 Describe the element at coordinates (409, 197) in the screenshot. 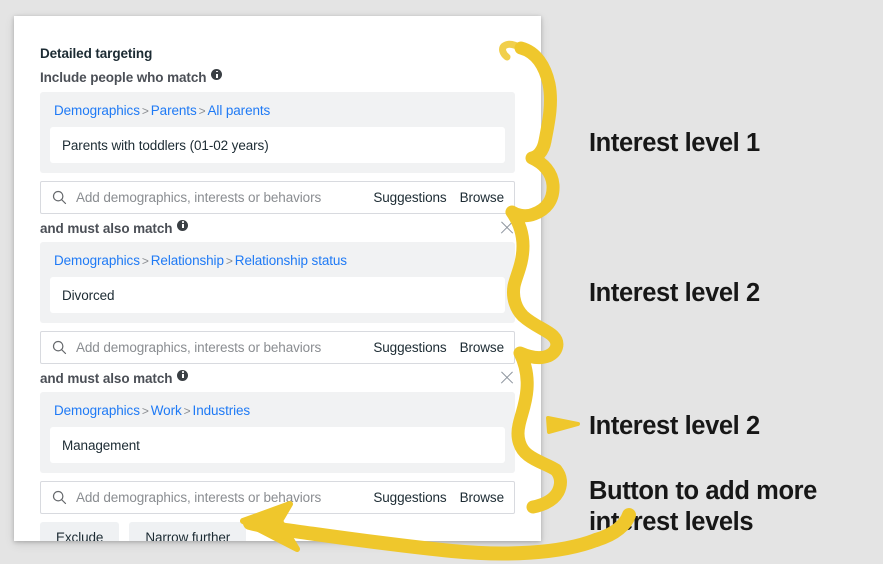

I see `suggestions-button-1: Suggestions` at that location.